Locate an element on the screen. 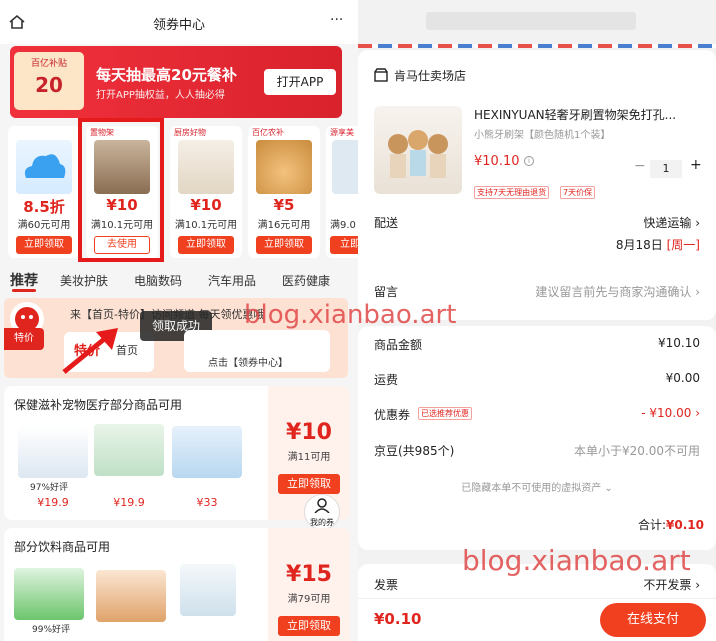 The image size is (716, 641). kettle-product-image is located at coordinates (206, 167).